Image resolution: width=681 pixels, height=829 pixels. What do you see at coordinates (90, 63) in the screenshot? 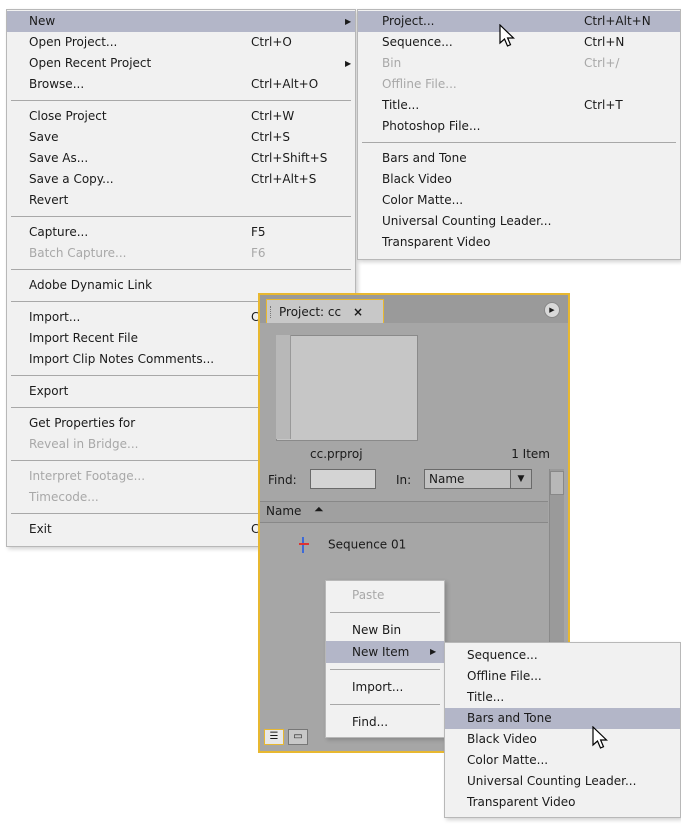
I see `menu-item-label: Open Recent Project` at bounding box center [90, 63].